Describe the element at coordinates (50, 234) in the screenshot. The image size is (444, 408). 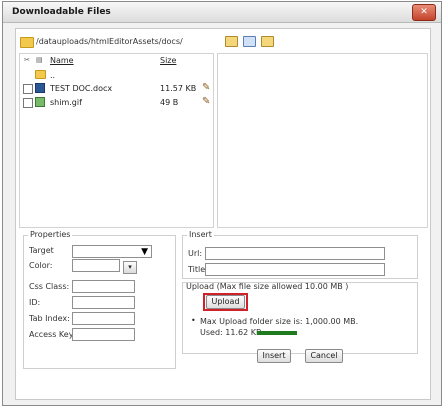
I see `properties-legend: Properties` at that location.